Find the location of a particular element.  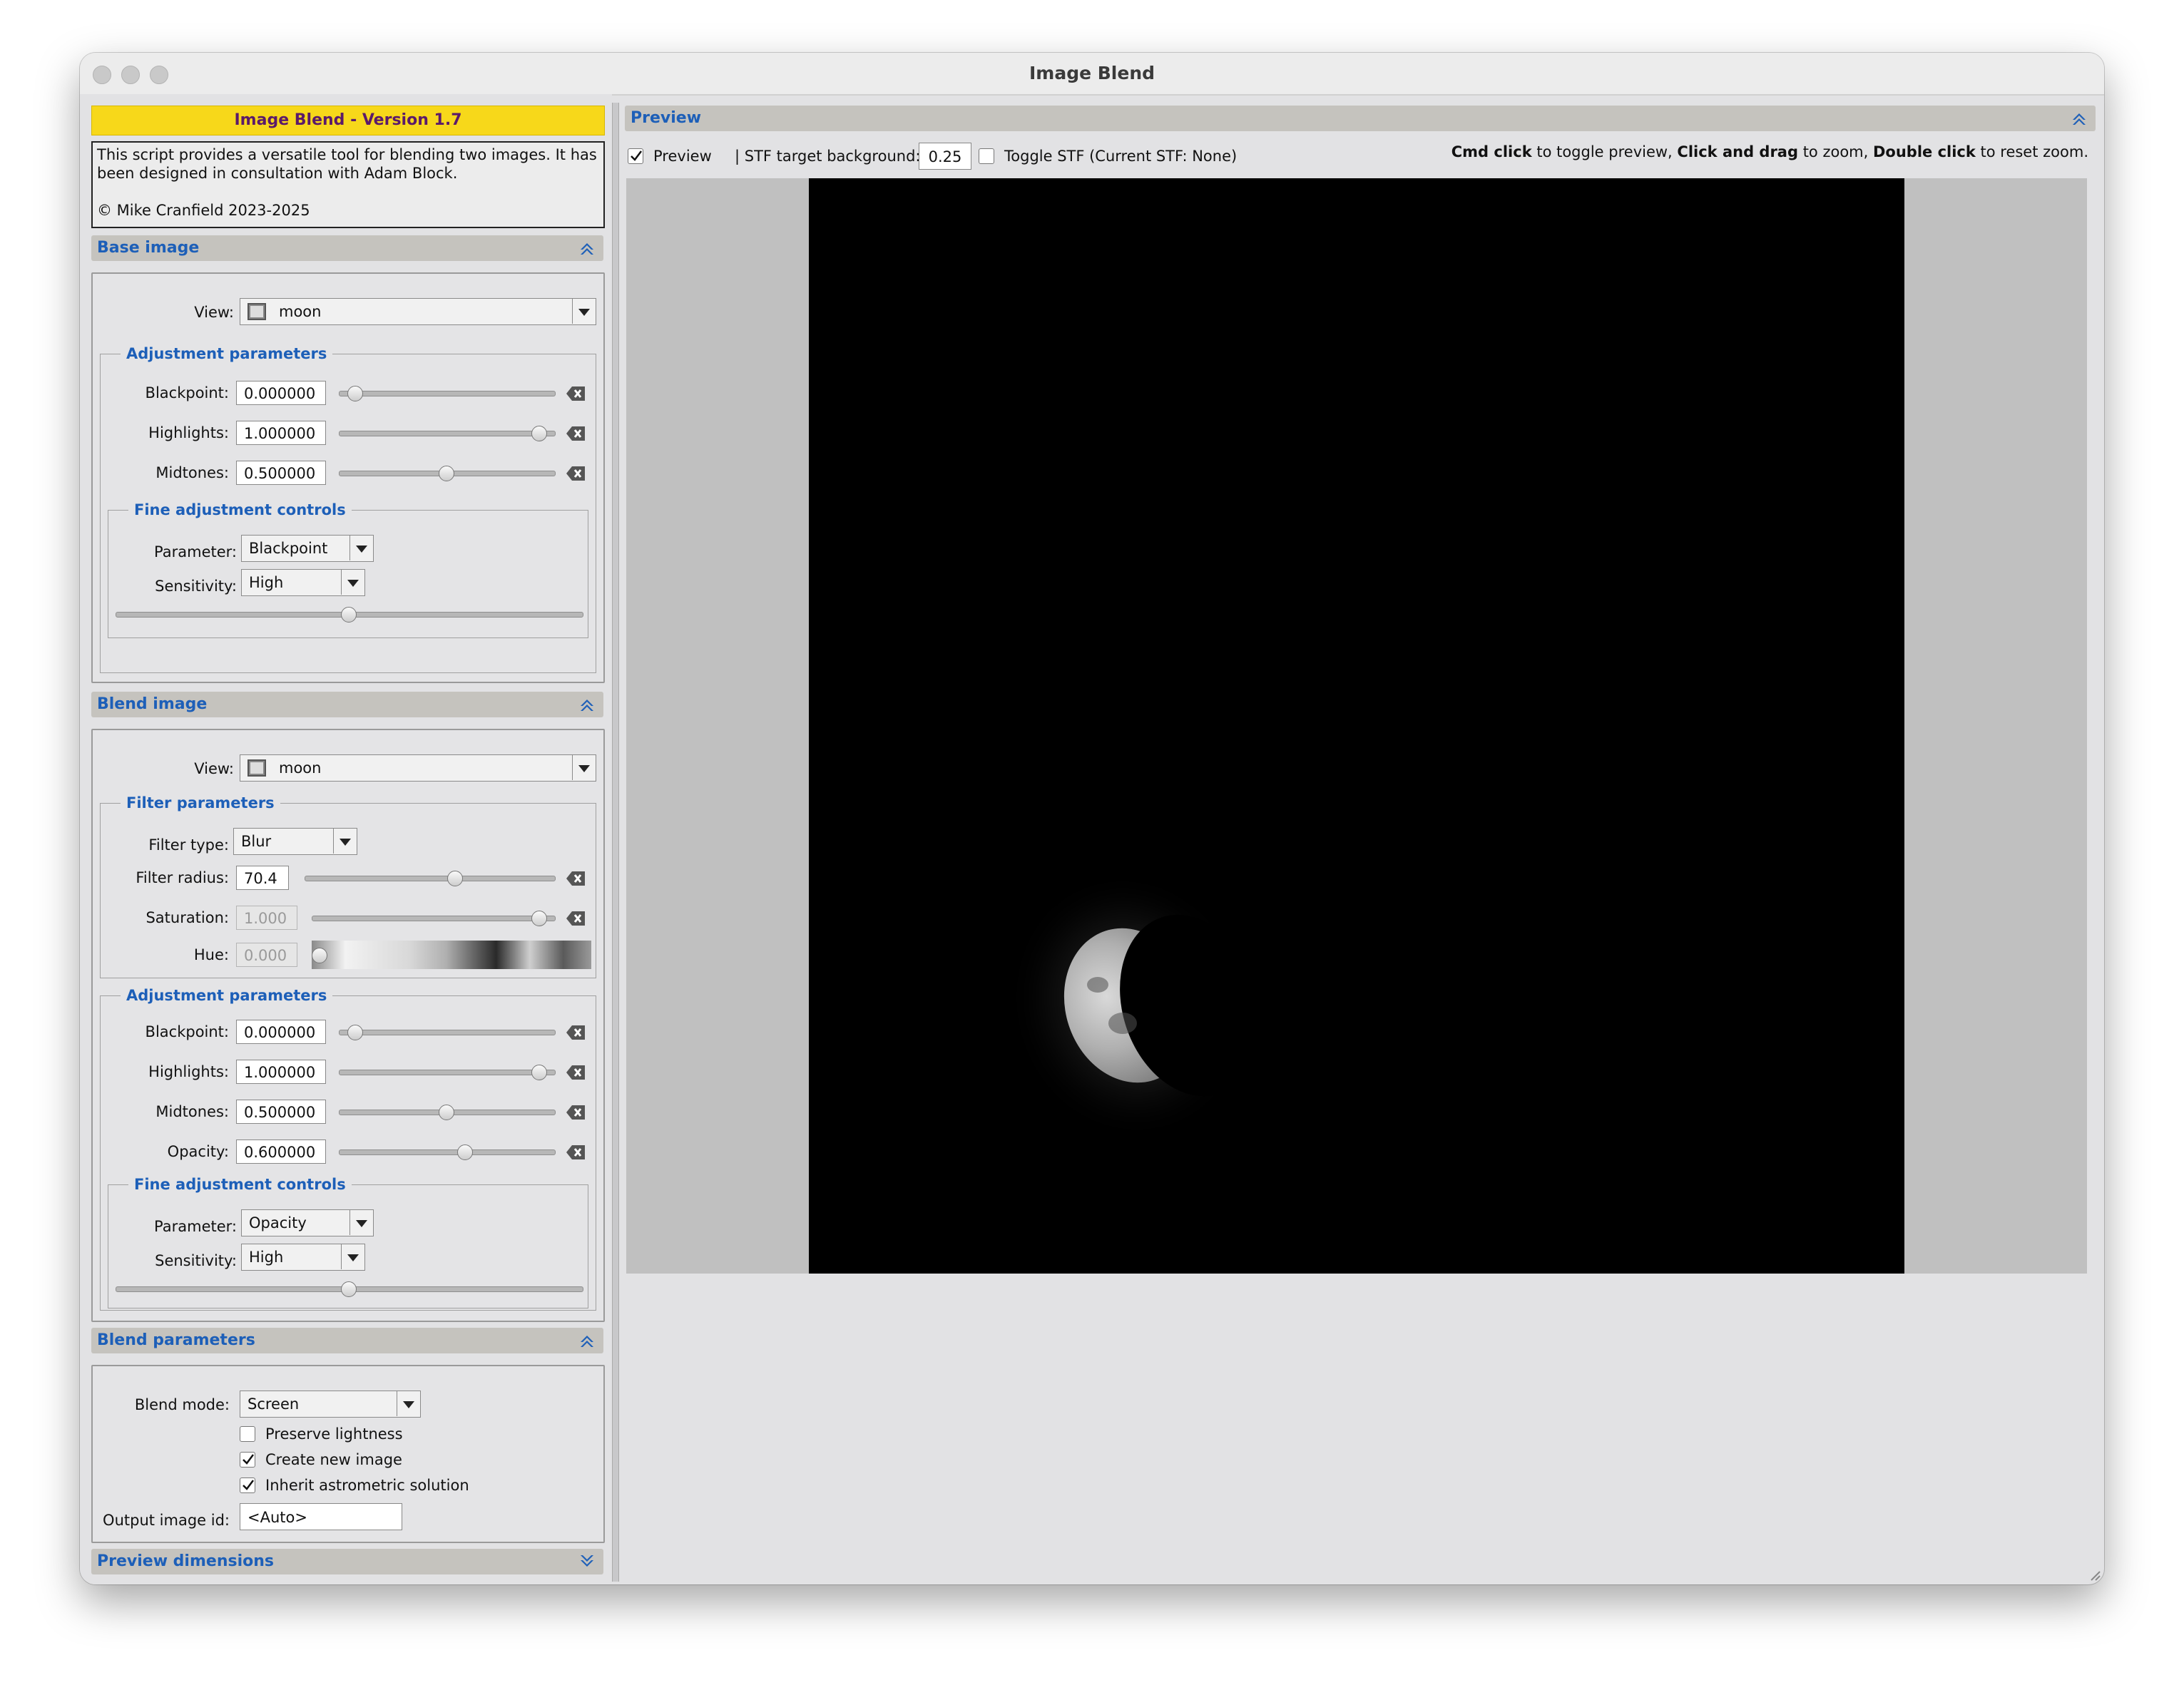

filter-radius-slider is located at coordinates (430, 878).